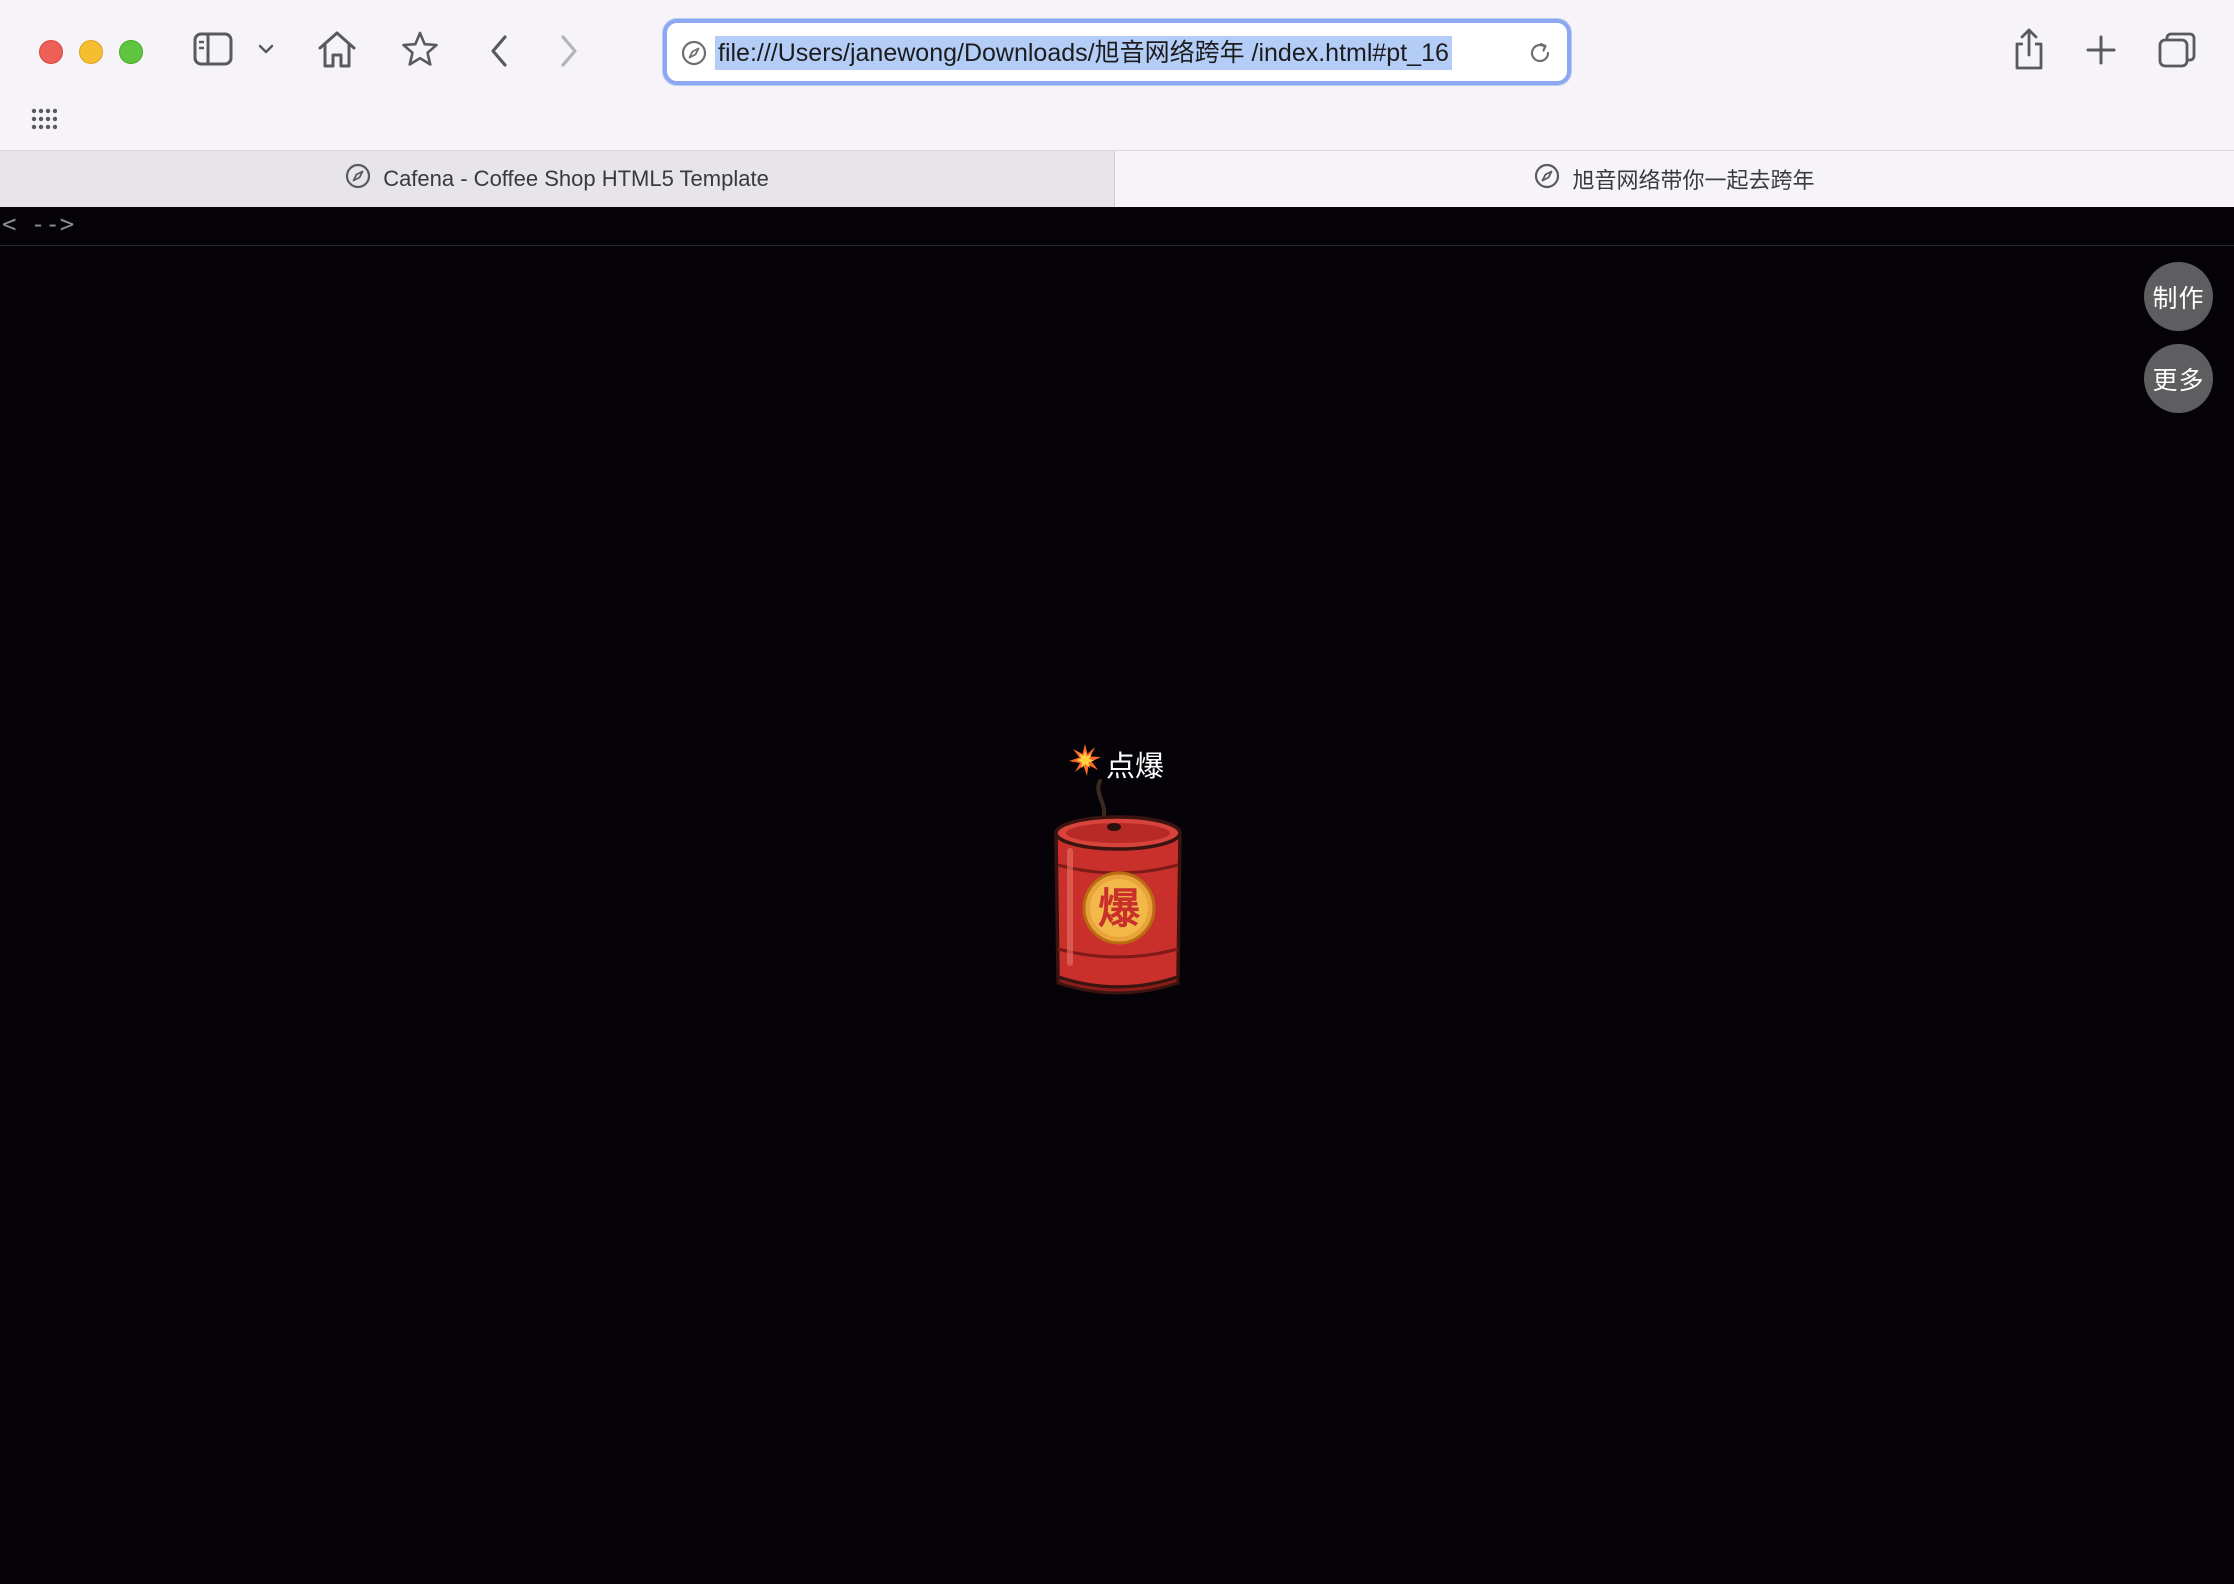 Image resolution: width=2234 pixels, height=1584 pixels. Describe the element at coordinates (2178, 378) in the screenshot. I see `more-button: 更多` at that location.